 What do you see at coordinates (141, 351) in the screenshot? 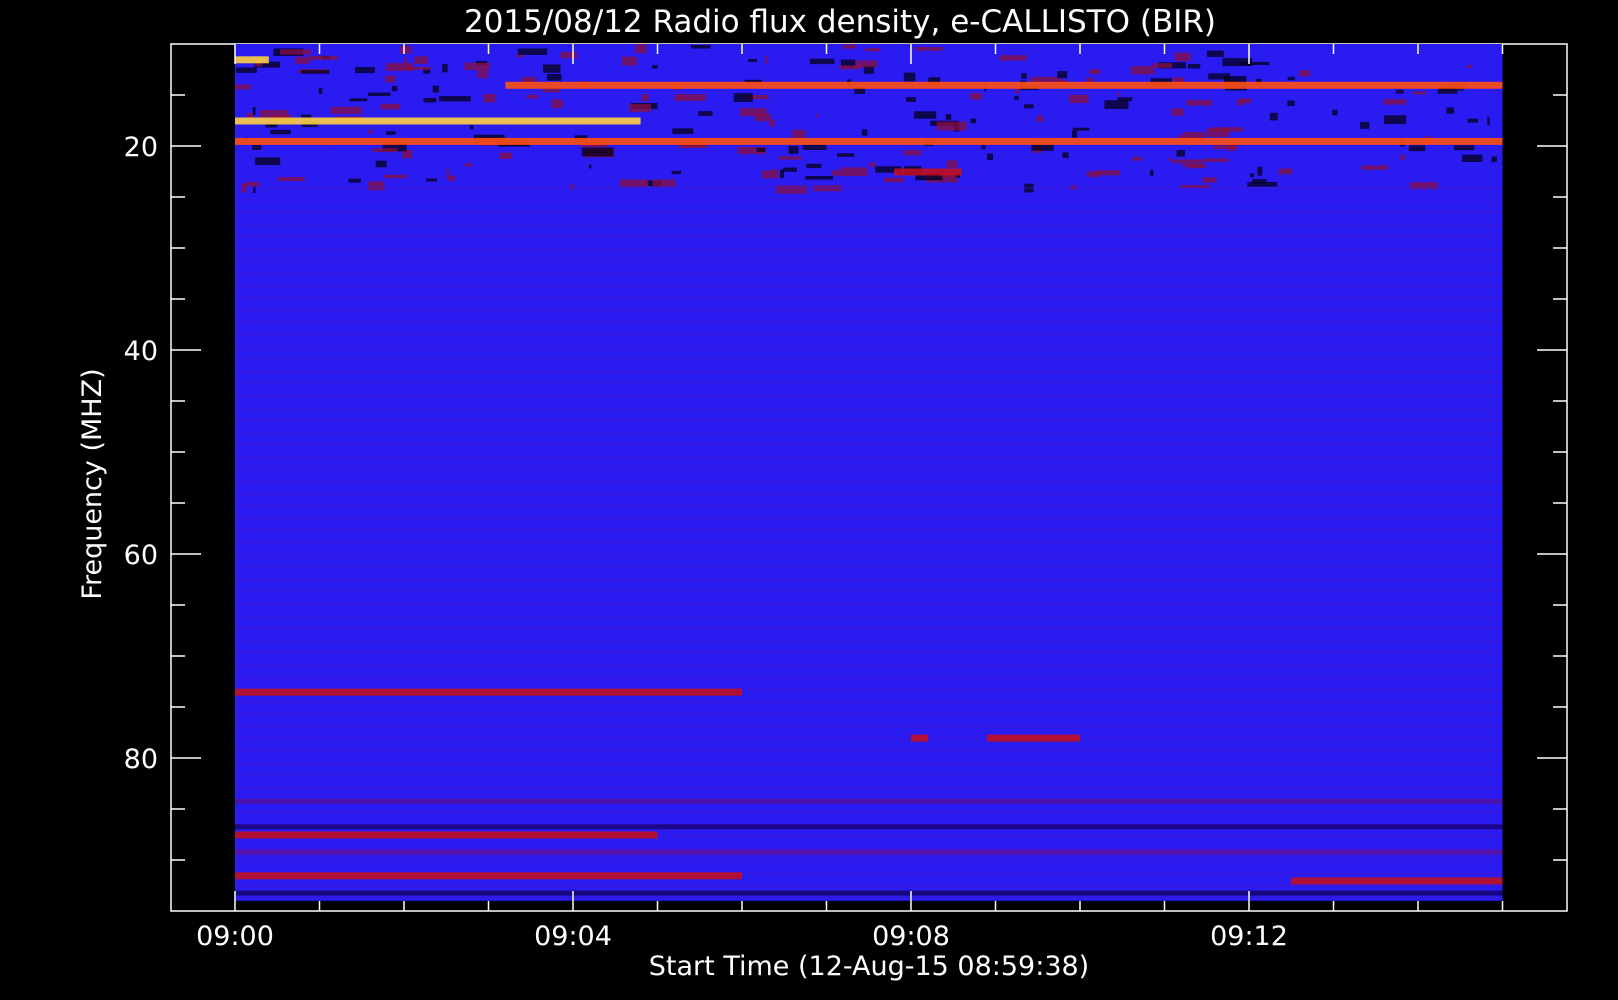
I see `y-tick-label: 40` at bounding box center [141, 351].